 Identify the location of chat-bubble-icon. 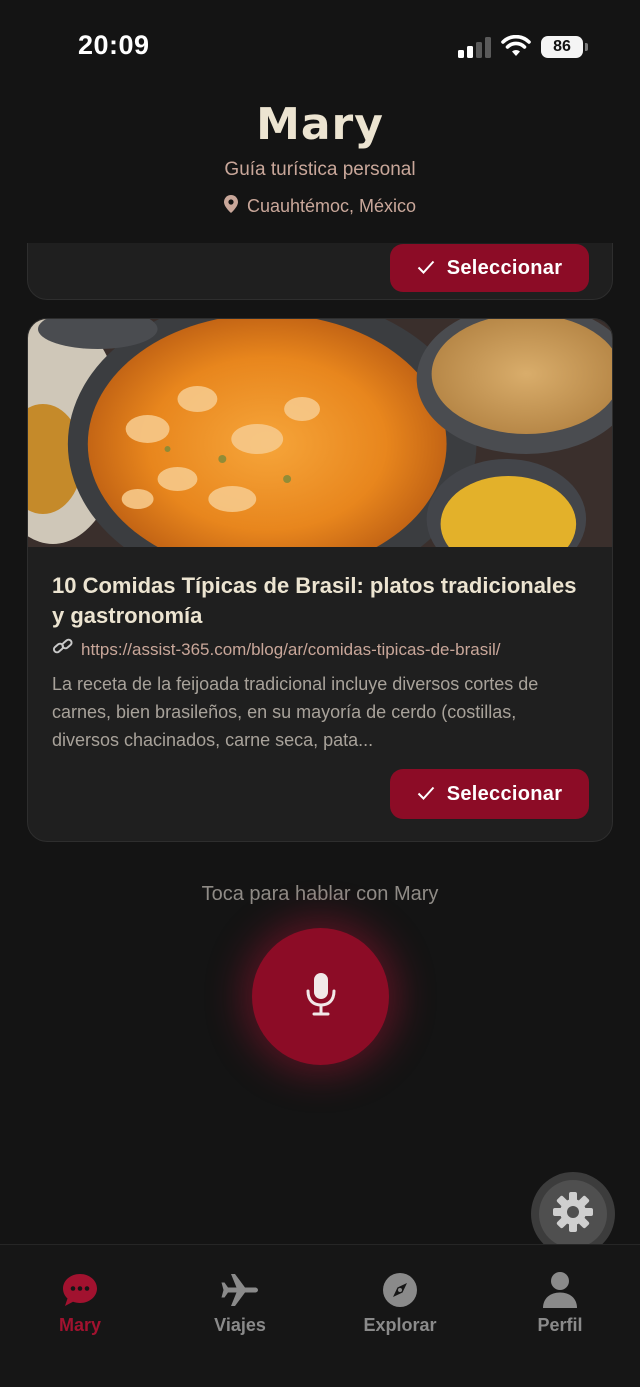
(80, 1290).